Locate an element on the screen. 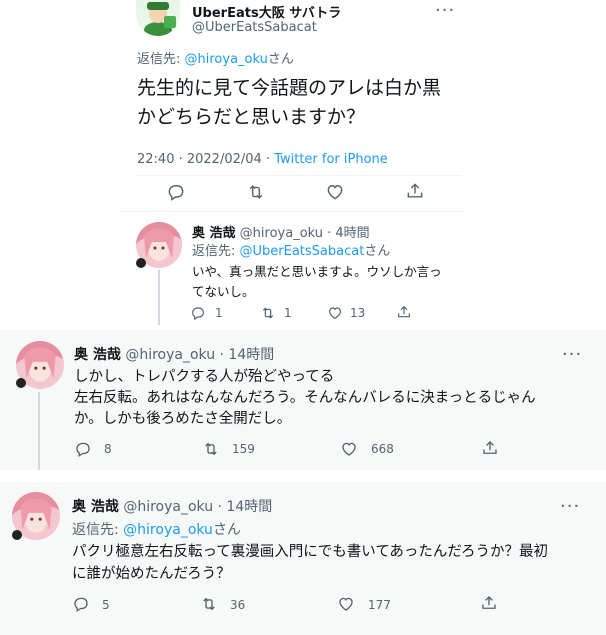 This screenshot has height=635, width=606. tweet-text-line: 左右反転。あれはなんなんだろう。そんなんバレるに決まっとるじゃん is located at coordinates (305, 398).